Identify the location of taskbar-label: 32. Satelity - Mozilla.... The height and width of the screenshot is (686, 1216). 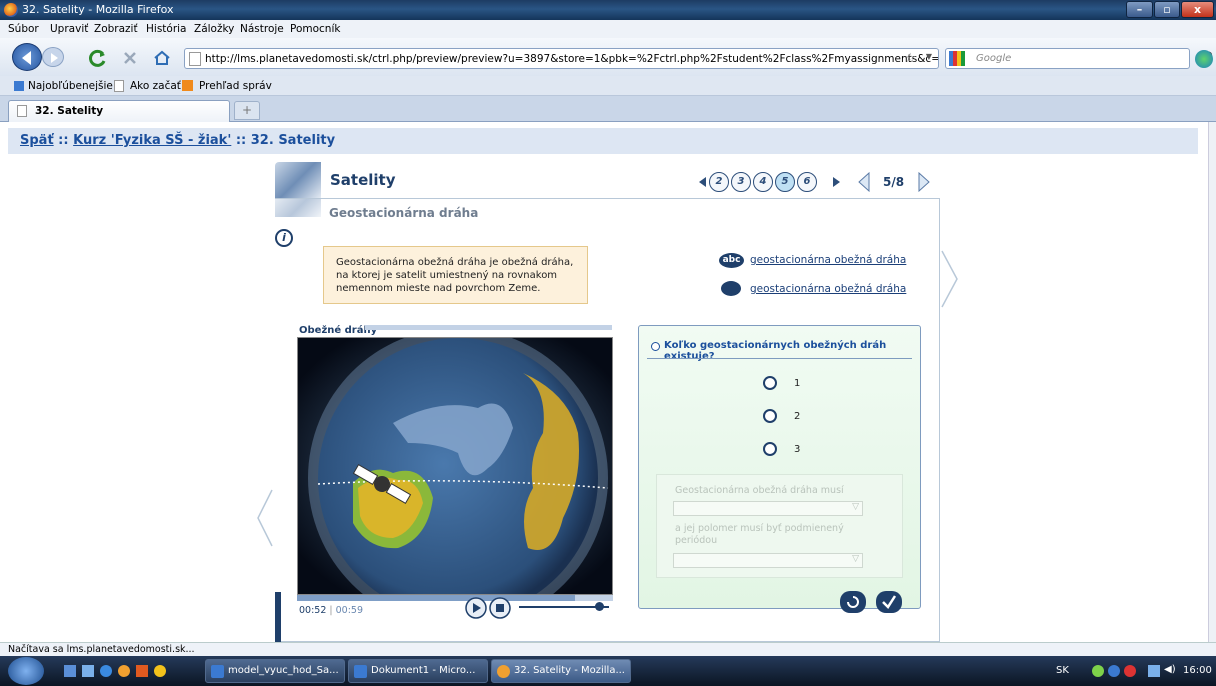
(569, 670).